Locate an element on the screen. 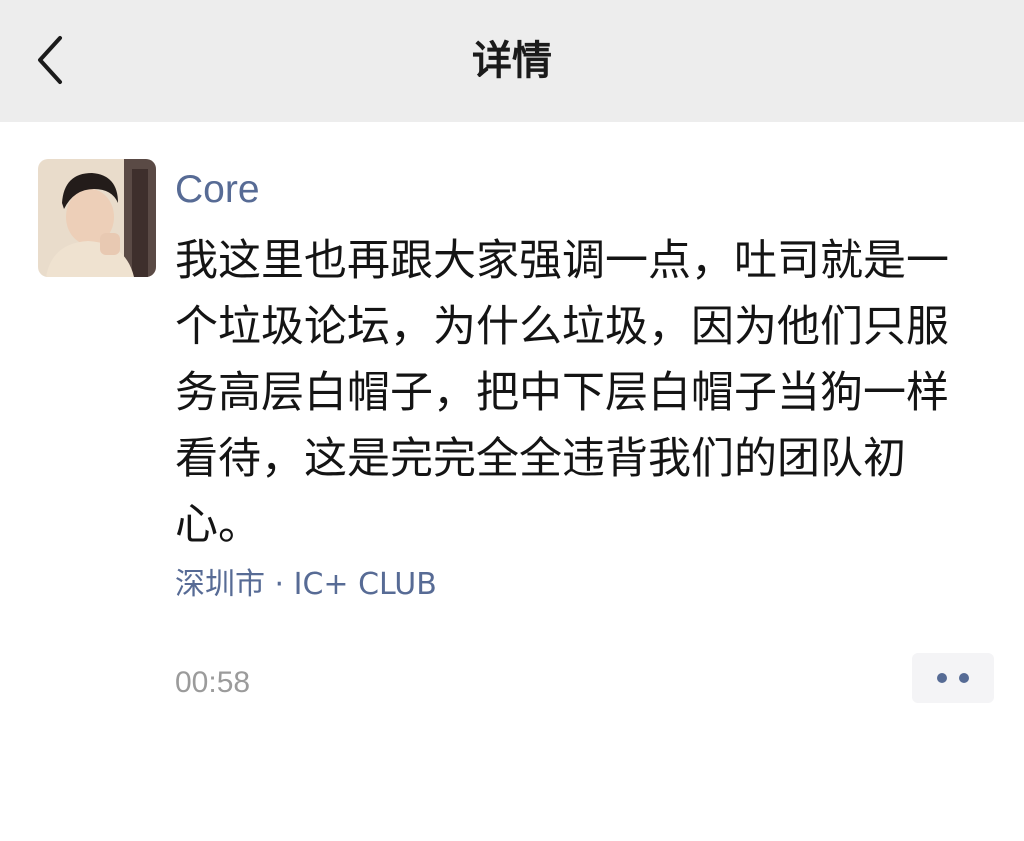 The height and width of the screenshot is (841, 1024). page-title: 详情 is located at coordinates (512, 61).